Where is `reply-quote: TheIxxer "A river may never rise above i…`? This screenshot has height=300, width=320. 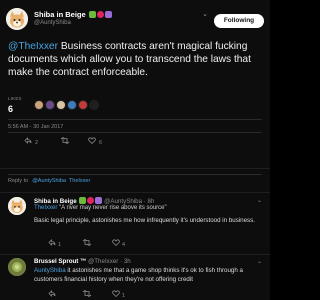
reply-quote: TheIxxer "A river may never rise above i… is located at coordinates (100, 208).